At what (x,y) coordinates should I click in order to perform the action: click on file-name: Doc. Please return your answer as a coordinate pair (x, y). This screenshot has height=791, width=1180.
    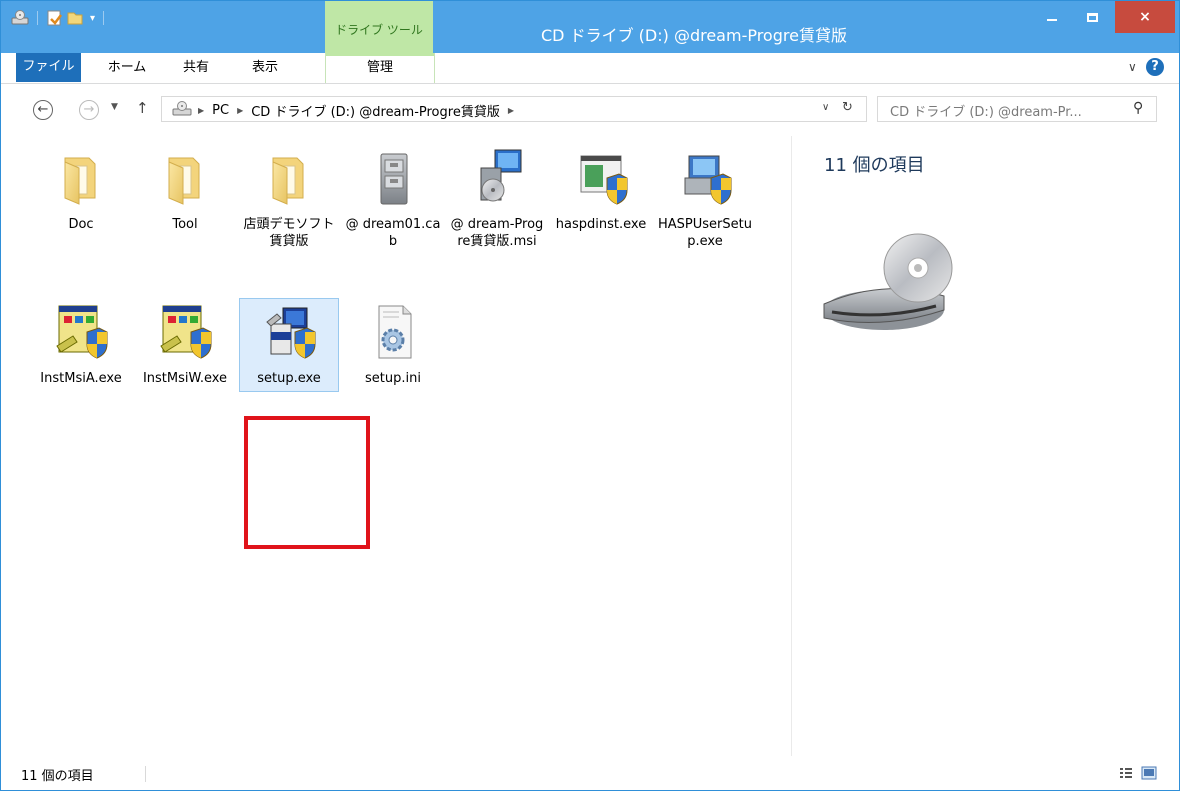
    Looking at the image, I should click on (81, 224).